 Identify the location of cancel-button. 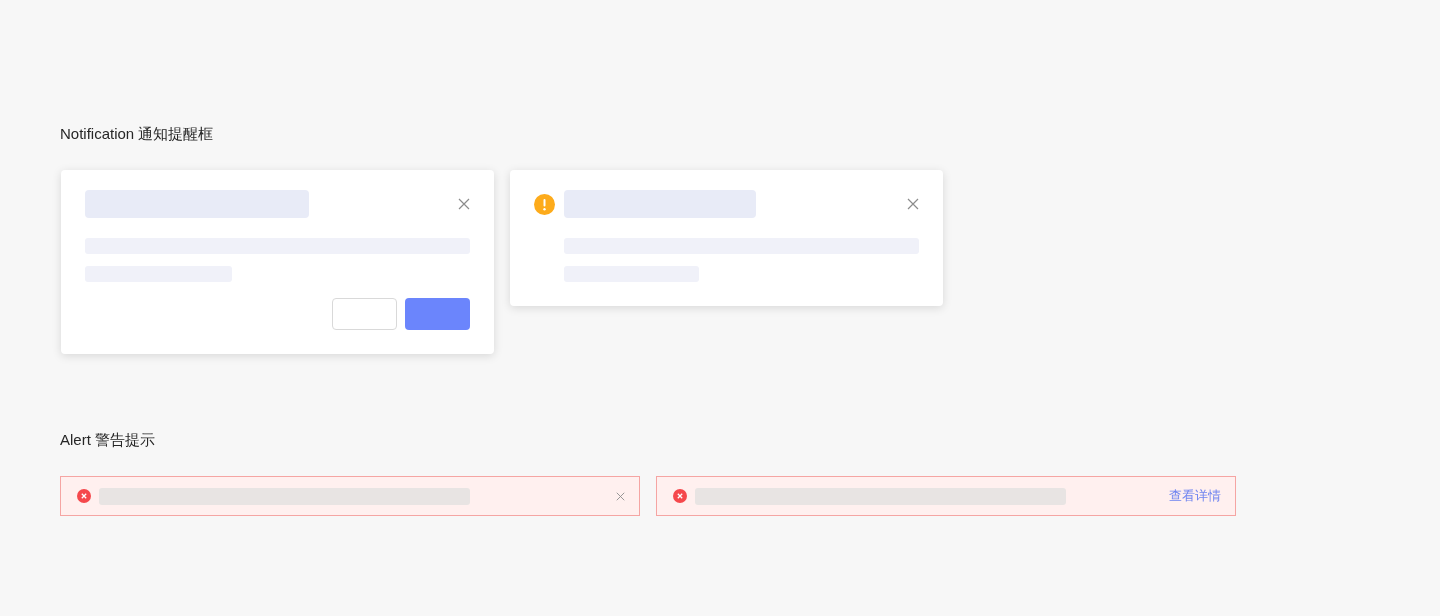
(364, 314).